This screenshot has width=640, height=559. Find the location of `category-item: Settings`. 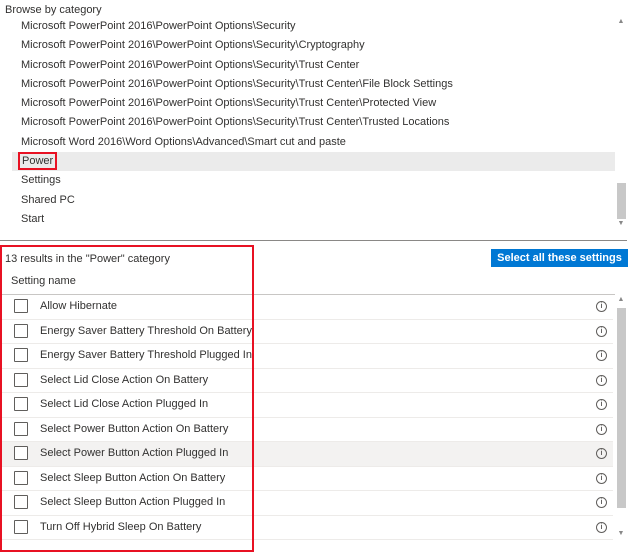

category-item: Settings is located at coordinates (313, 180).